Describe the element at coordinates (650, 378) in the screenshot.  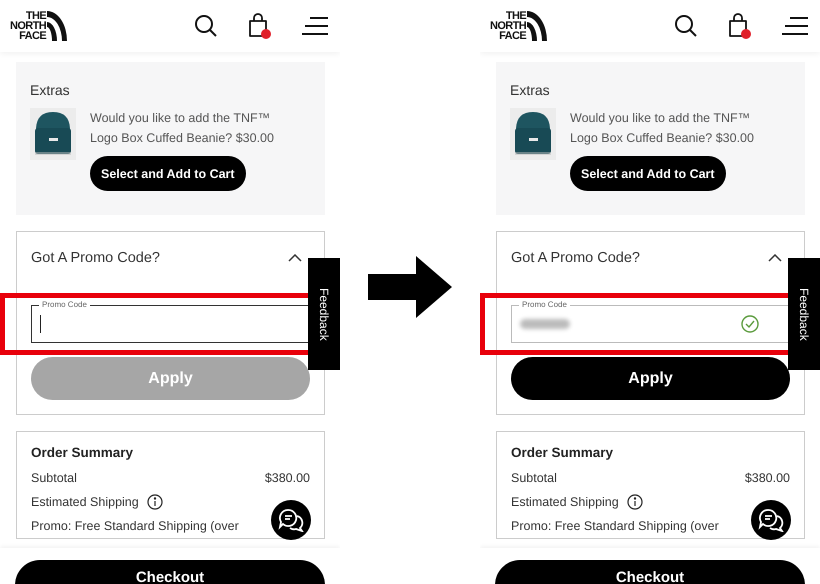
I see `apply-button: Apply` at that location.